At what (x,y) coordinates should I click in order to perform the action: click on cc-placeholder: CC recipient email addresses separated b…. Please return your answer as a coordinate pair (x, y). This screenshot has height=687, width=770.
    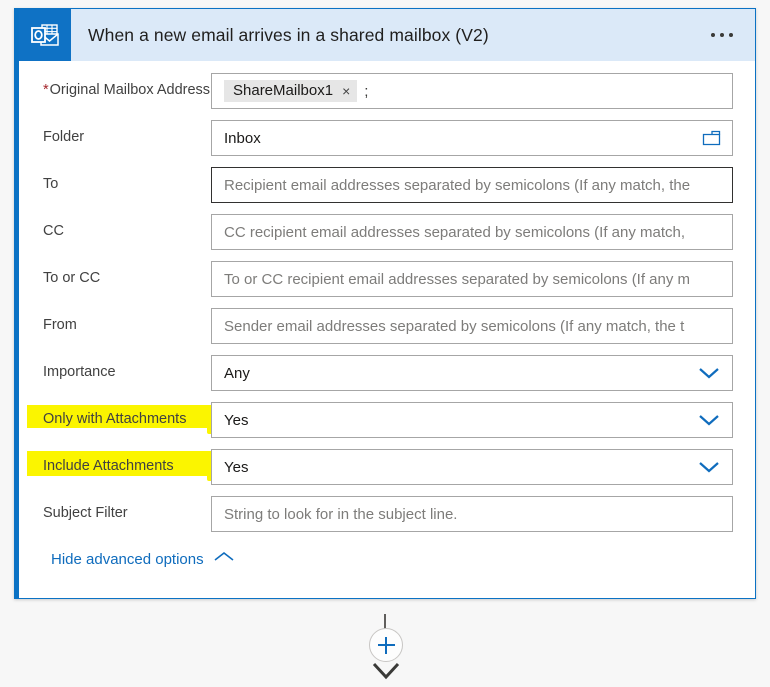
    Looking at the image, I should click on (455, 232).